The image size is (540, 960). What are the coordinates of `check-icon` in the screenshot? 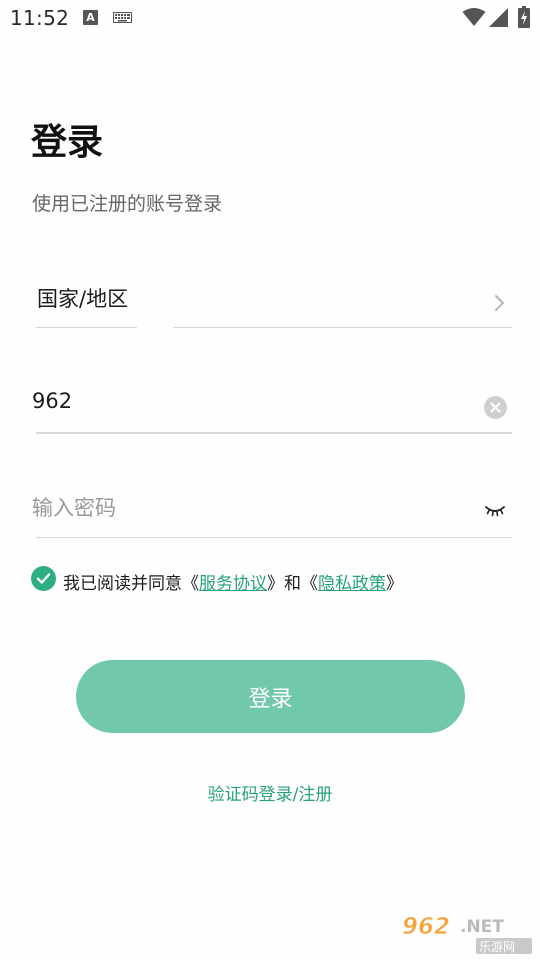 It's located at (43, 578).